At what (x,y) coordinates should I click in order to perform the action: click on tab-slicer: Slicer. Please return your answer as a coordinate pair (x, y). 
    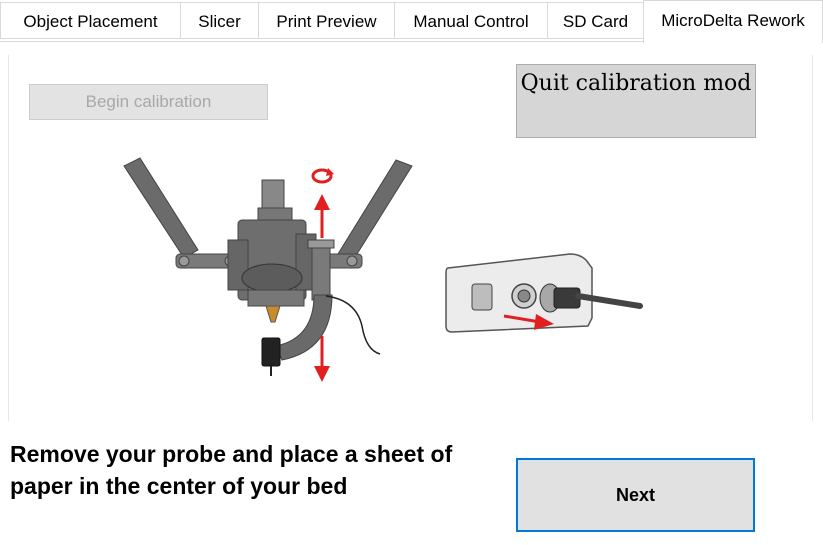
    Looking at the image, I should click on (219, 20).